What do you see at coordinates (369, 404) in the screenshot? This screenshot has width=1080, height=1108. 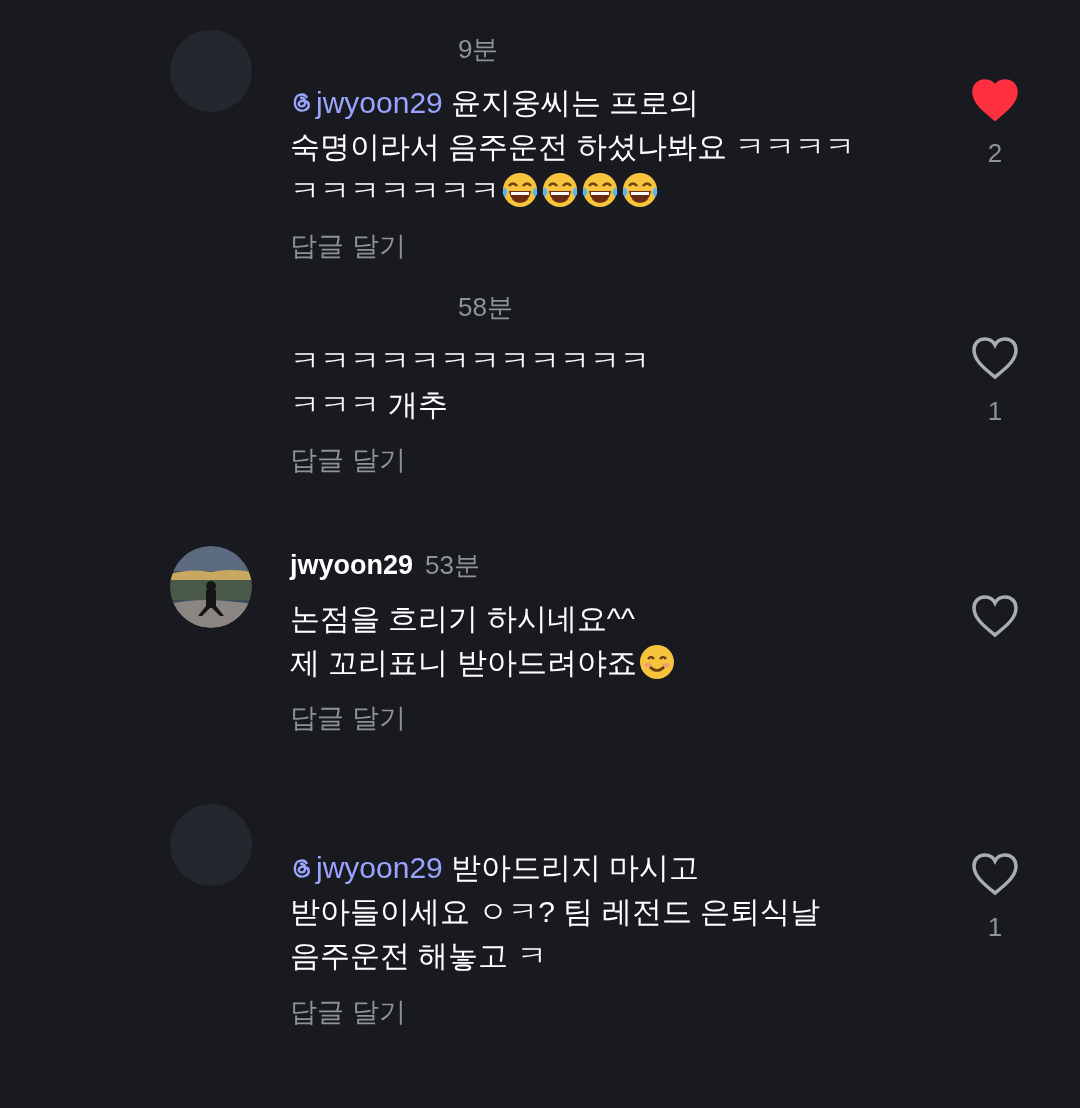 I see `comment-text: ㅋㅋㅋ 개추` at bounding box center [369, 404].